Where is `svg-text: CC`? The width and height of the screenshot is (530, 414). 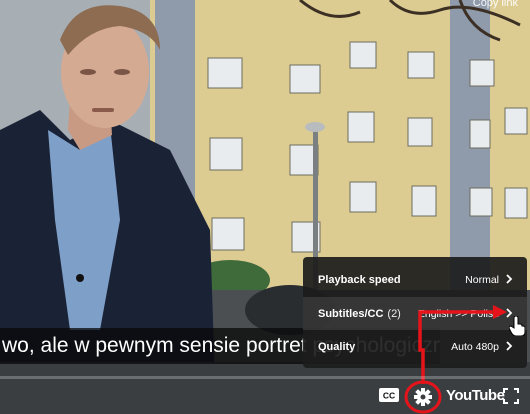
svg-text: CC is located at coordinates (389, 396).